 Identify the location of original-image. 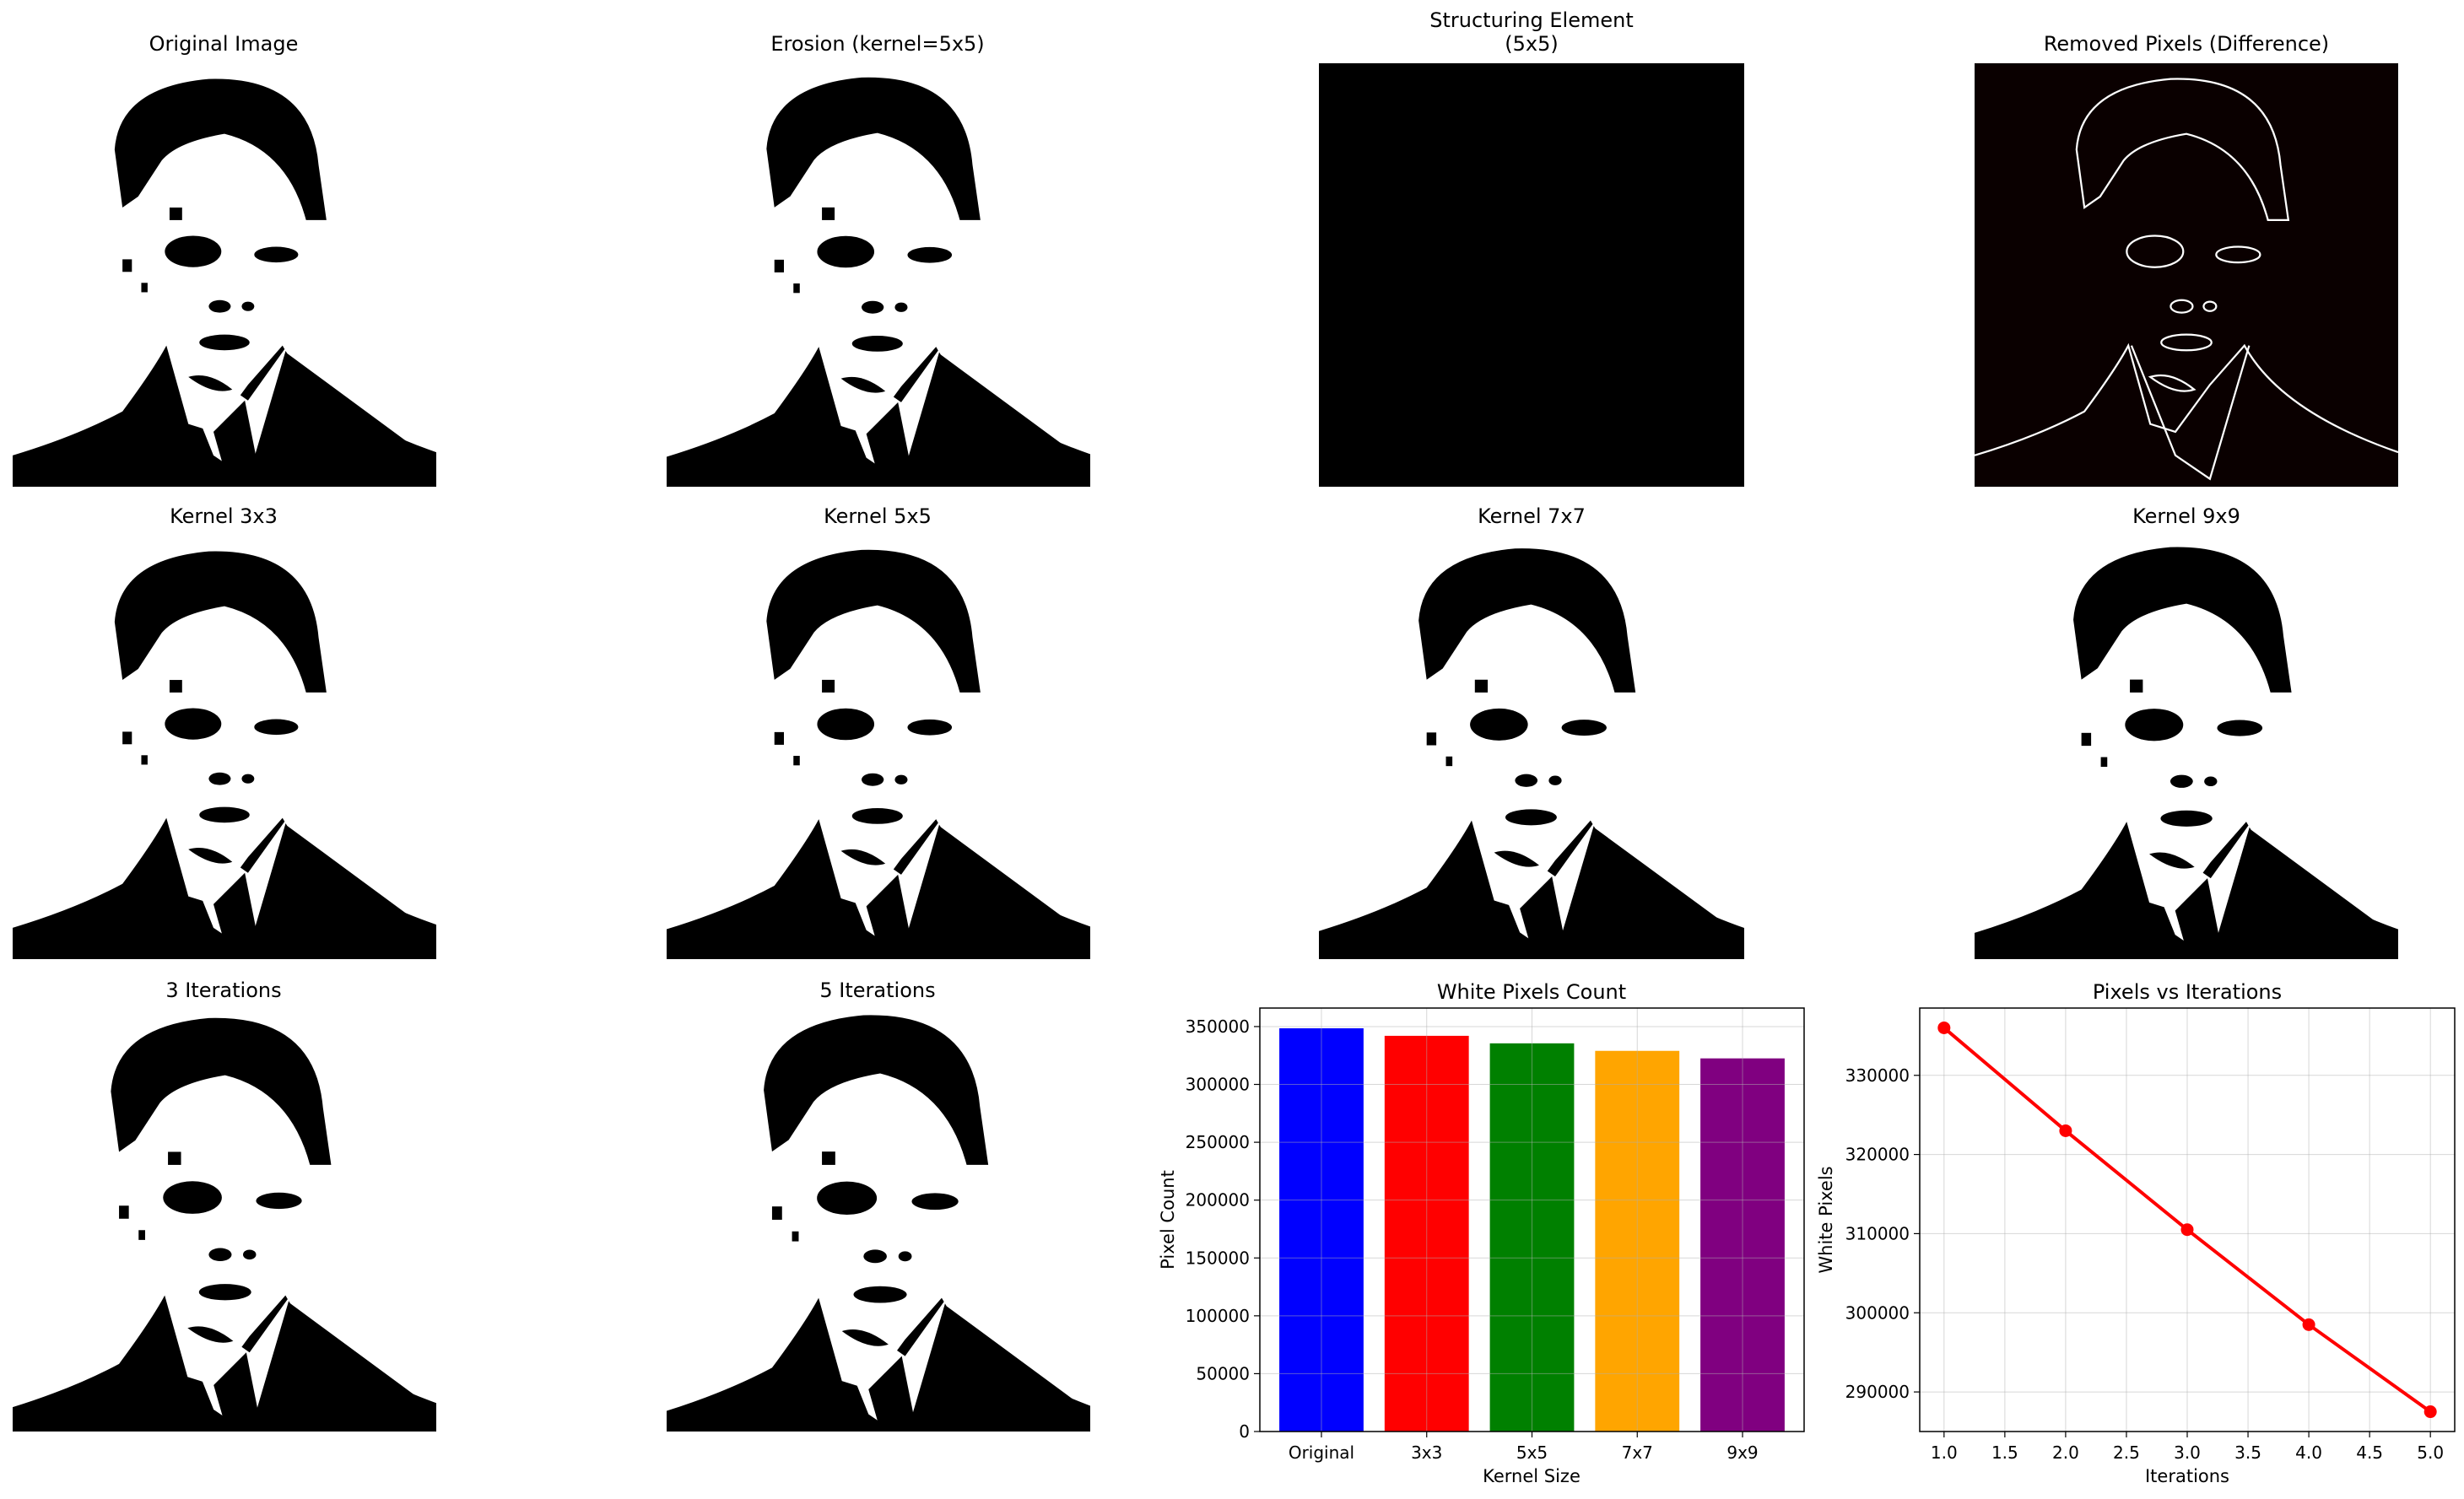
(225, 275).